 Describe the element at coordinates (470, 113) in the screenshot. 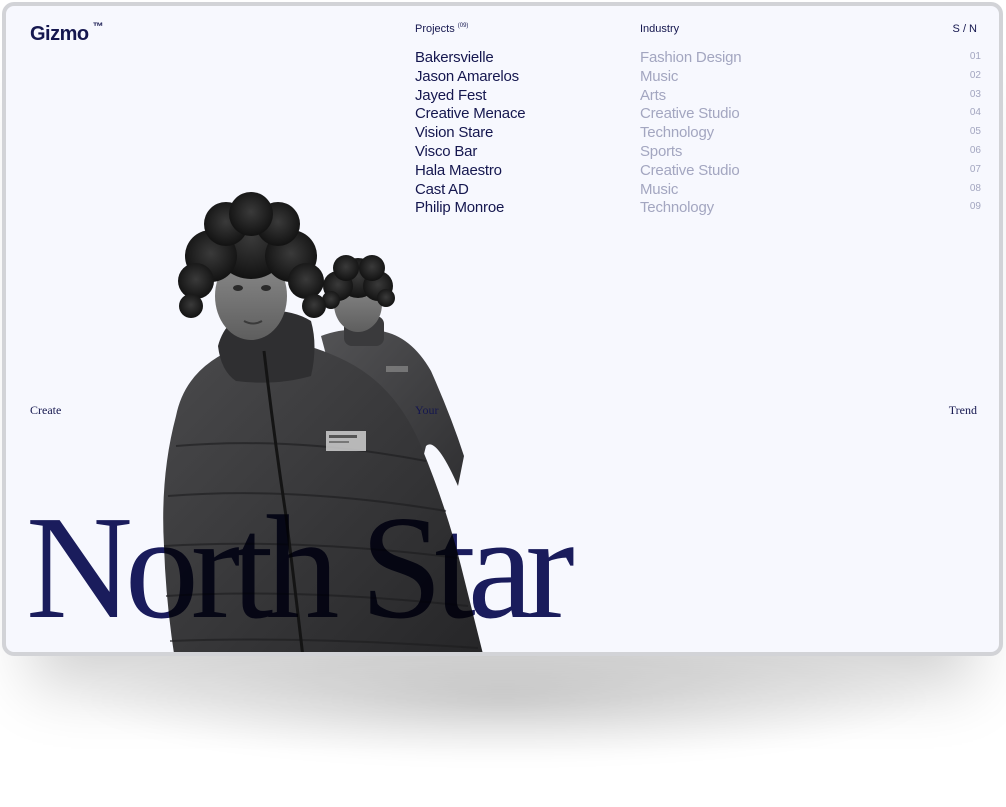

I see `project-name: Creative Menace` at that location.